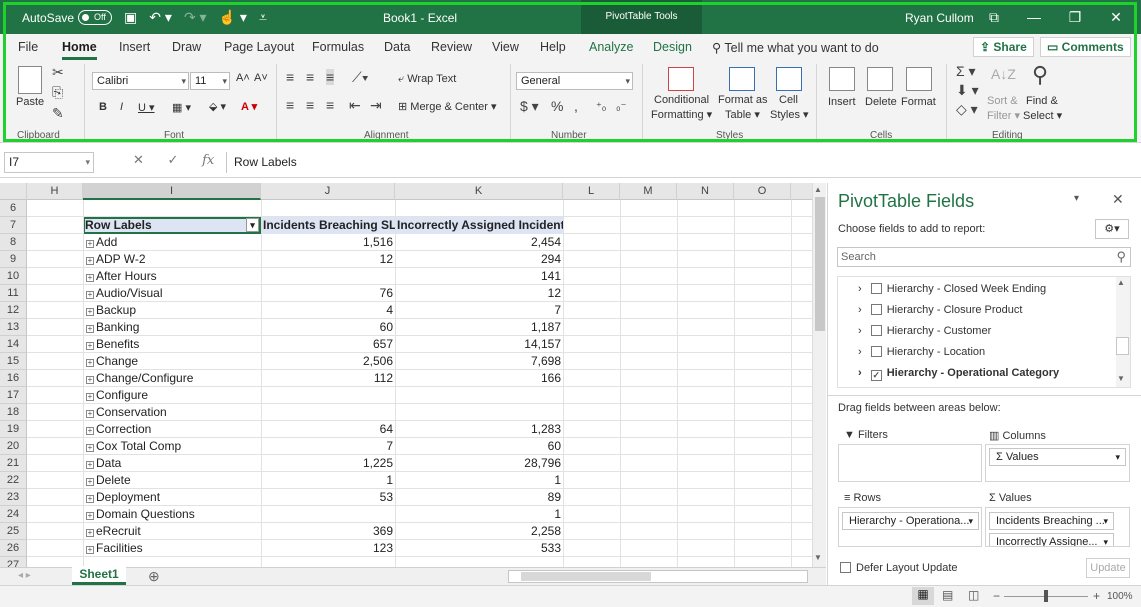 This screenshot has height=607, width=1141. Describe the element at coordinates (1046, 596) in the screenshot. I see `zoom-slider-thumb` at that location.